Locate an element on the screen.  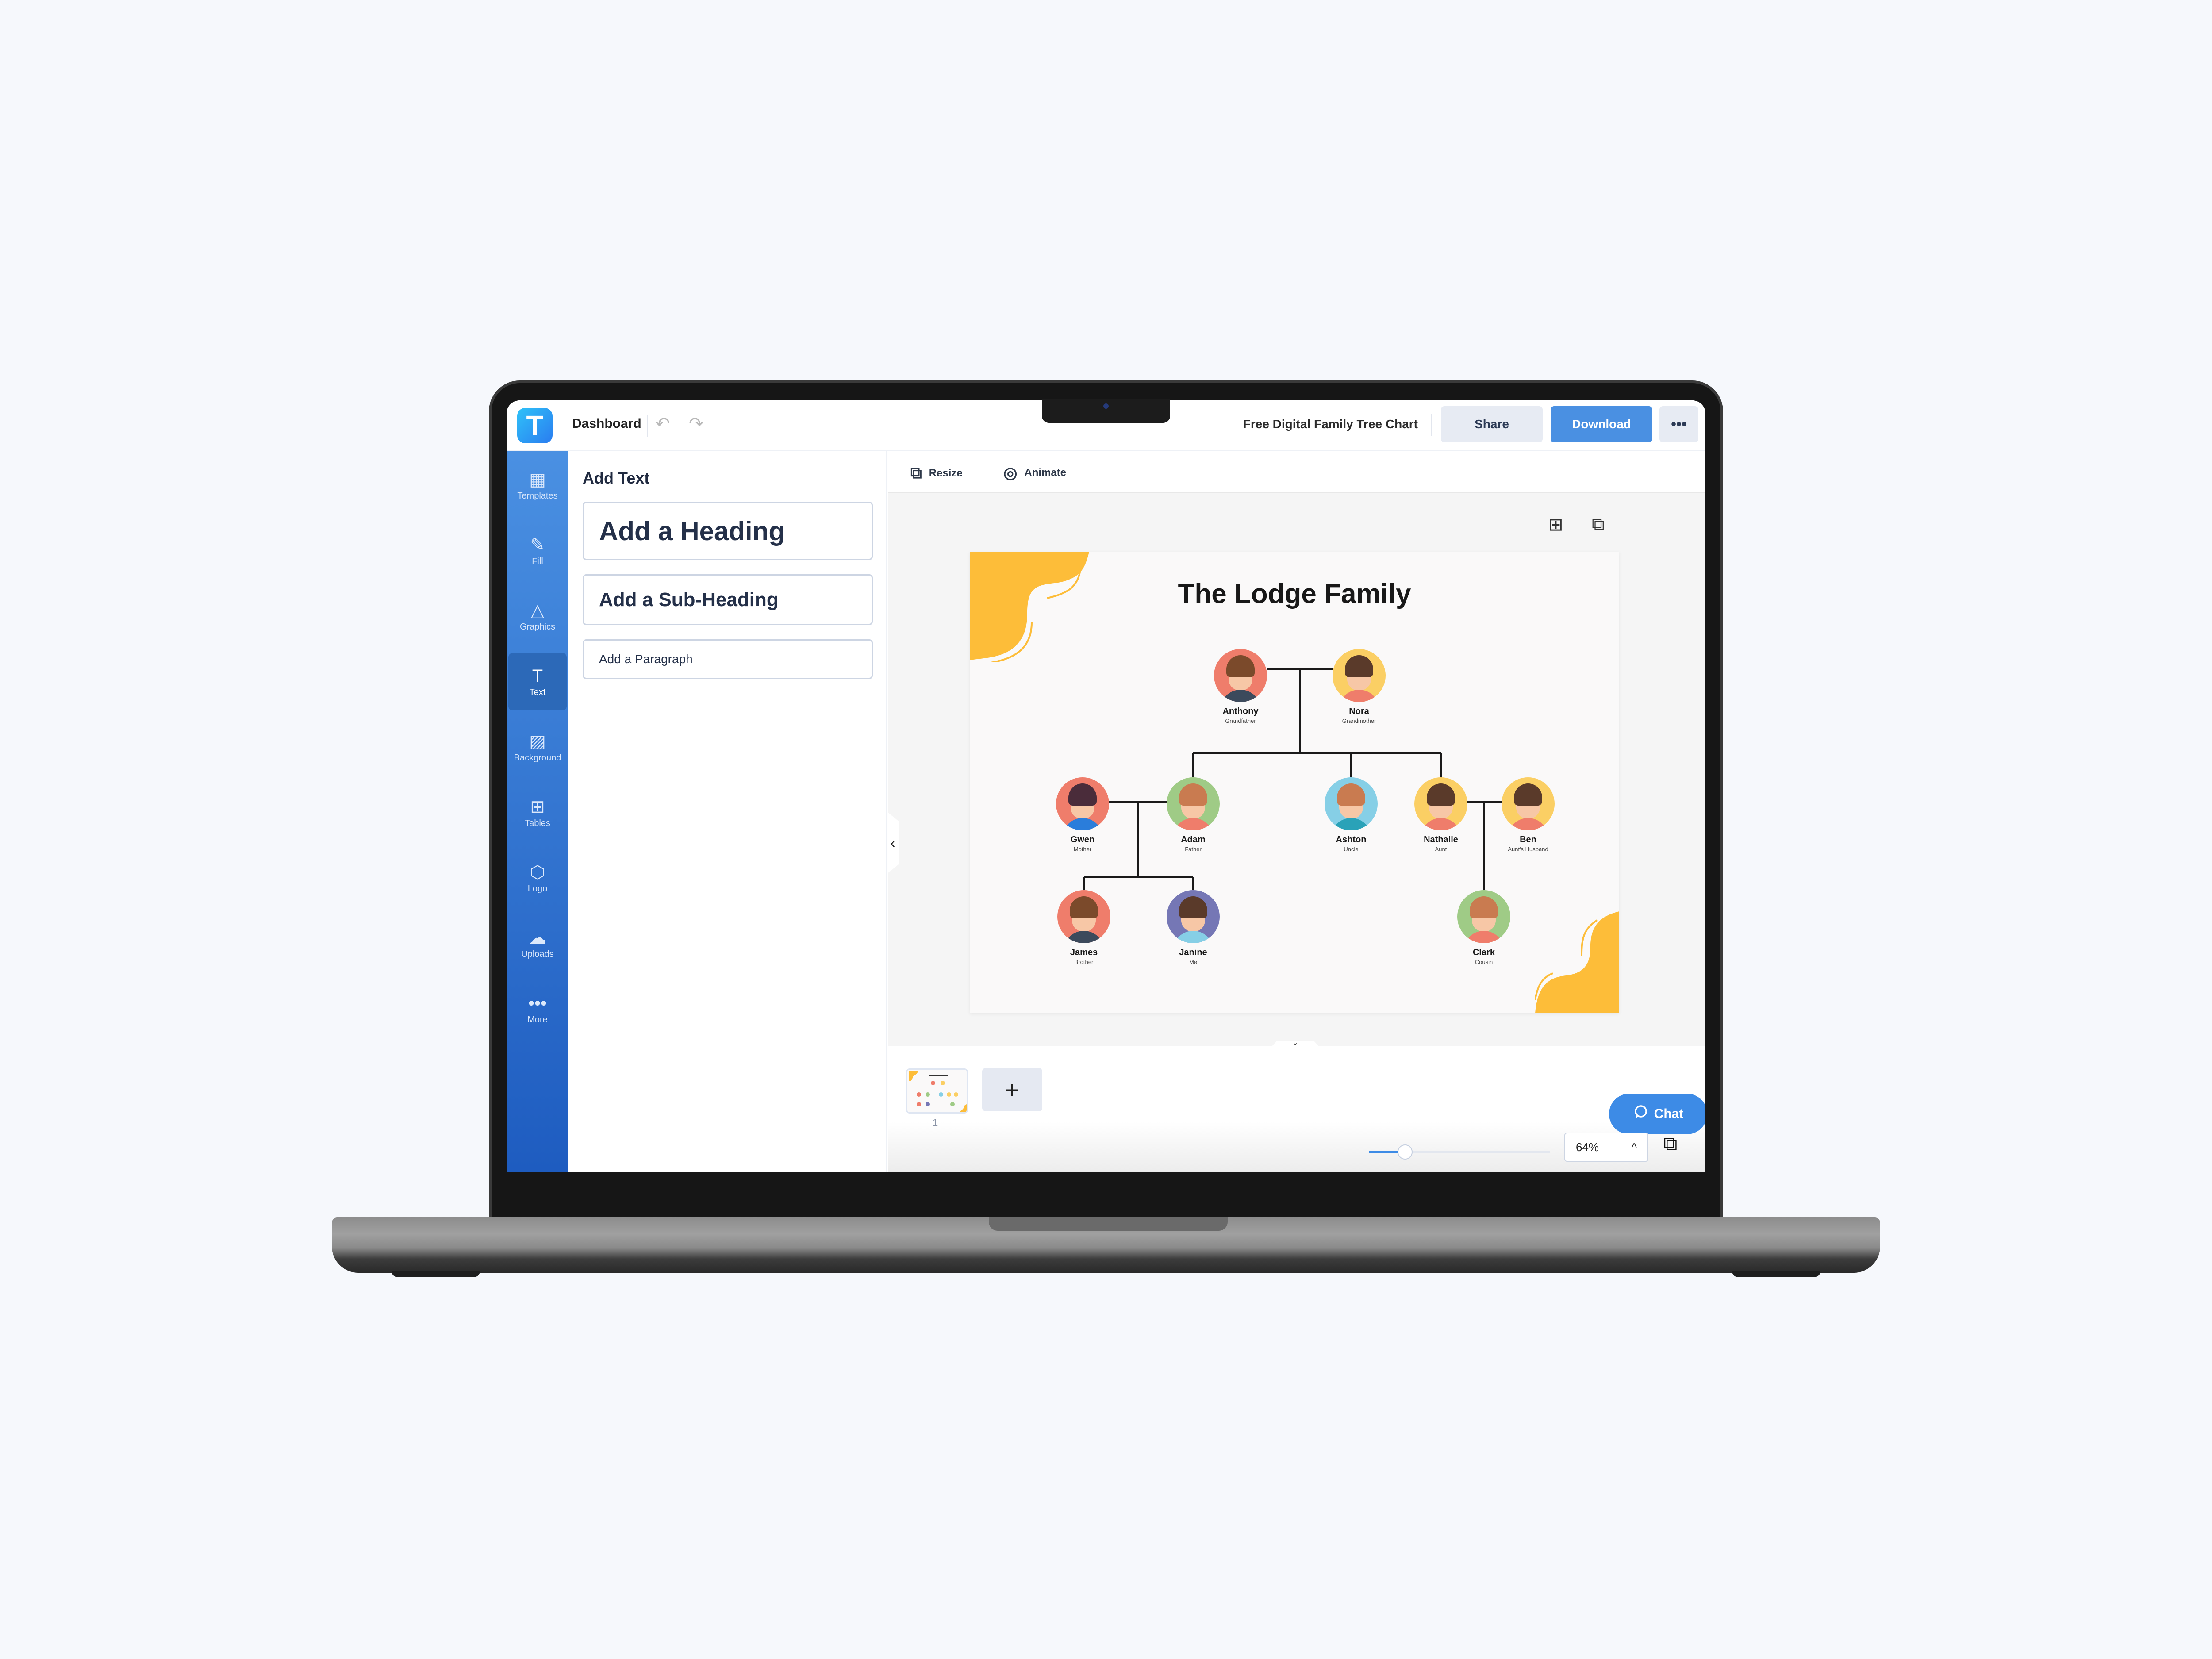
sidebar-item-text: T Text is located at coordinates (537, 681).